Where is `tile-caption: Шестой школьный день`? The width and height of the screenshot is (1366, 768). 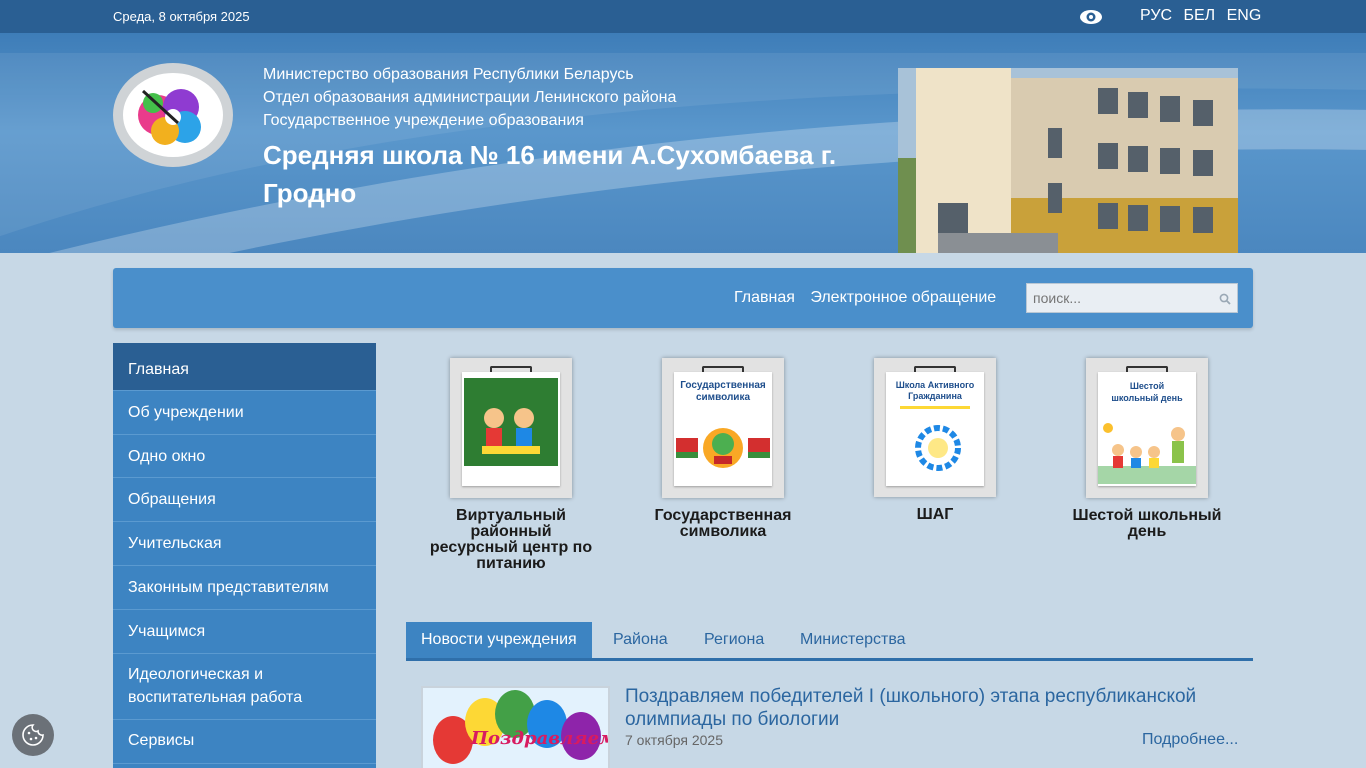 tile-caption: Шестой школьный день is located at coordinates (1147, 523).